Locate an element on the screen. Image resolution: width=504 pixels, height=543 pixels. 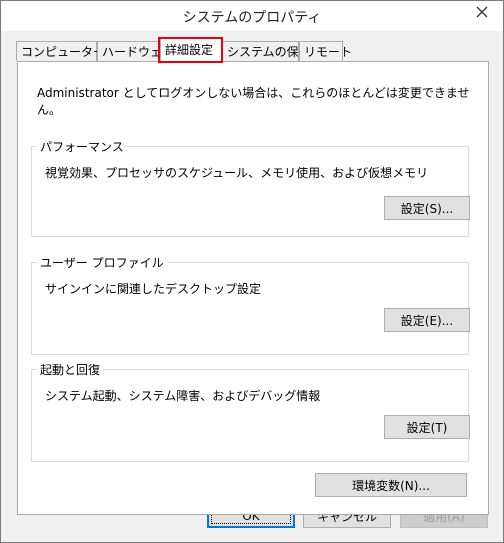
window-title: システムのプロパティ is located at coordinates (252, 18).